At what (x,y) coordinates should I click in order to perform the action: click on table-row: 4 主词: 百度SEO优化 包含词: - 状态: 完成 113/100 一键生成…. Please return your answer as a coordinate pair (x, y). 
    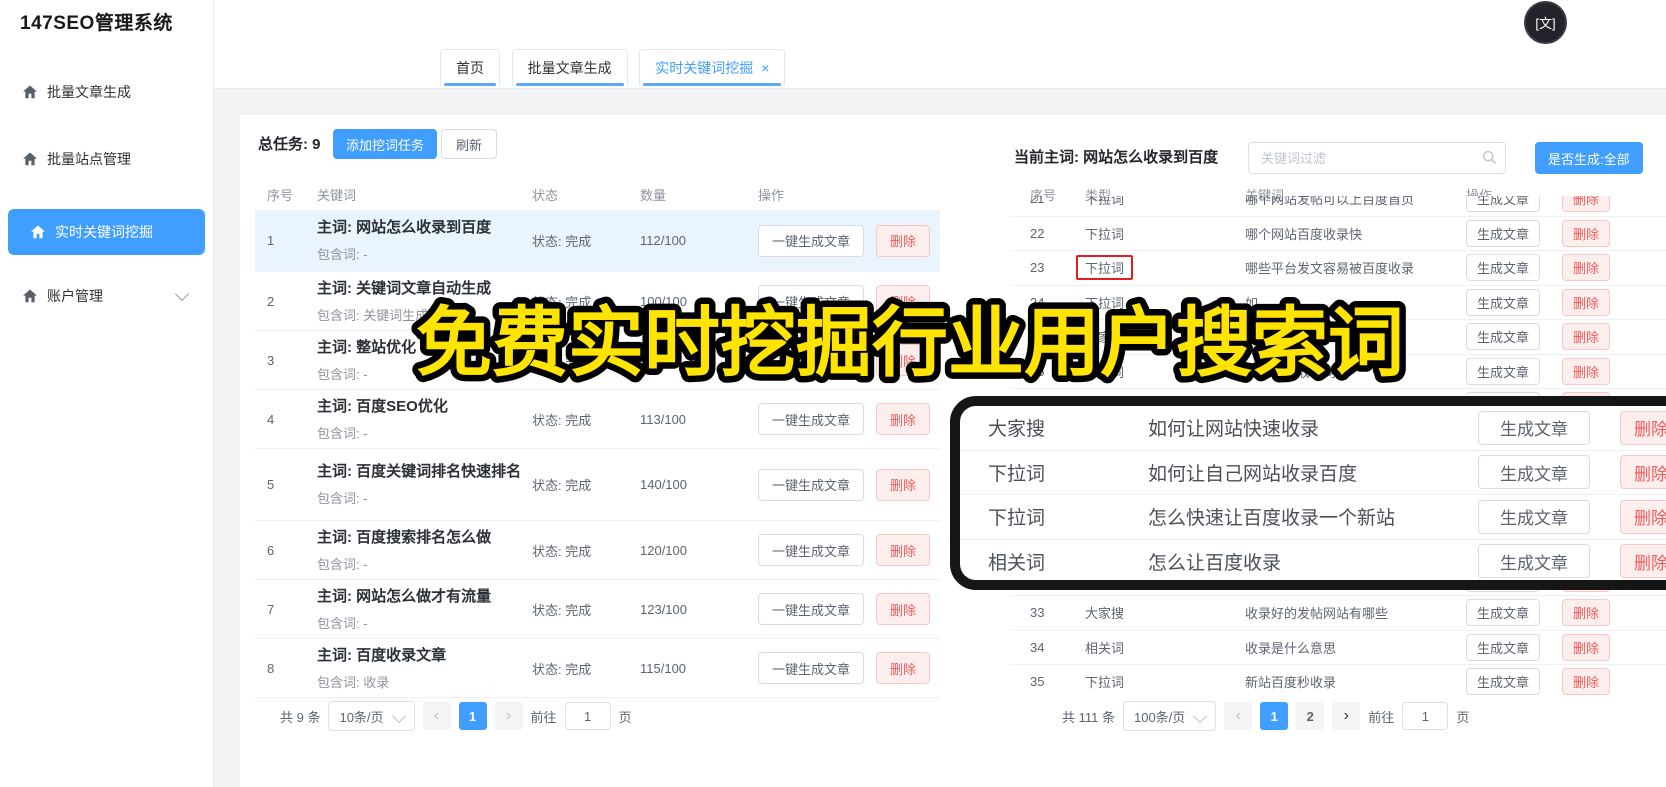
    Looking at the image, I should click on (597, 419).